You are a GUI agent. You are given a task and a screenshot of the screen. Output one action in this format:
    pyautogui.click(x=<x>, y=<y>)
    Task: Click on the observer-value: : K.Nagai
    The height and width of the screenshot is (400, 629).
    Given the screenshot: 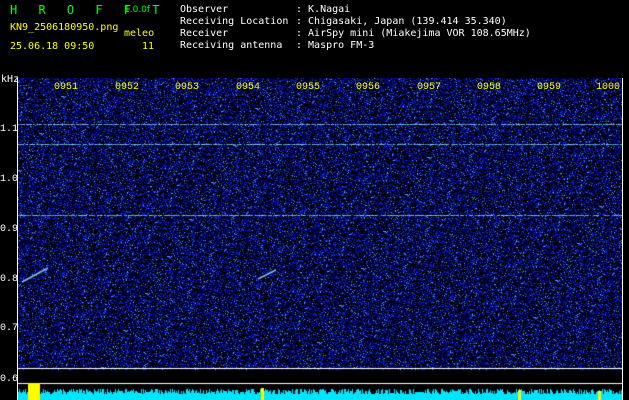 What is the action you would take?
    pyautogui.click(x=323, y=9)
    